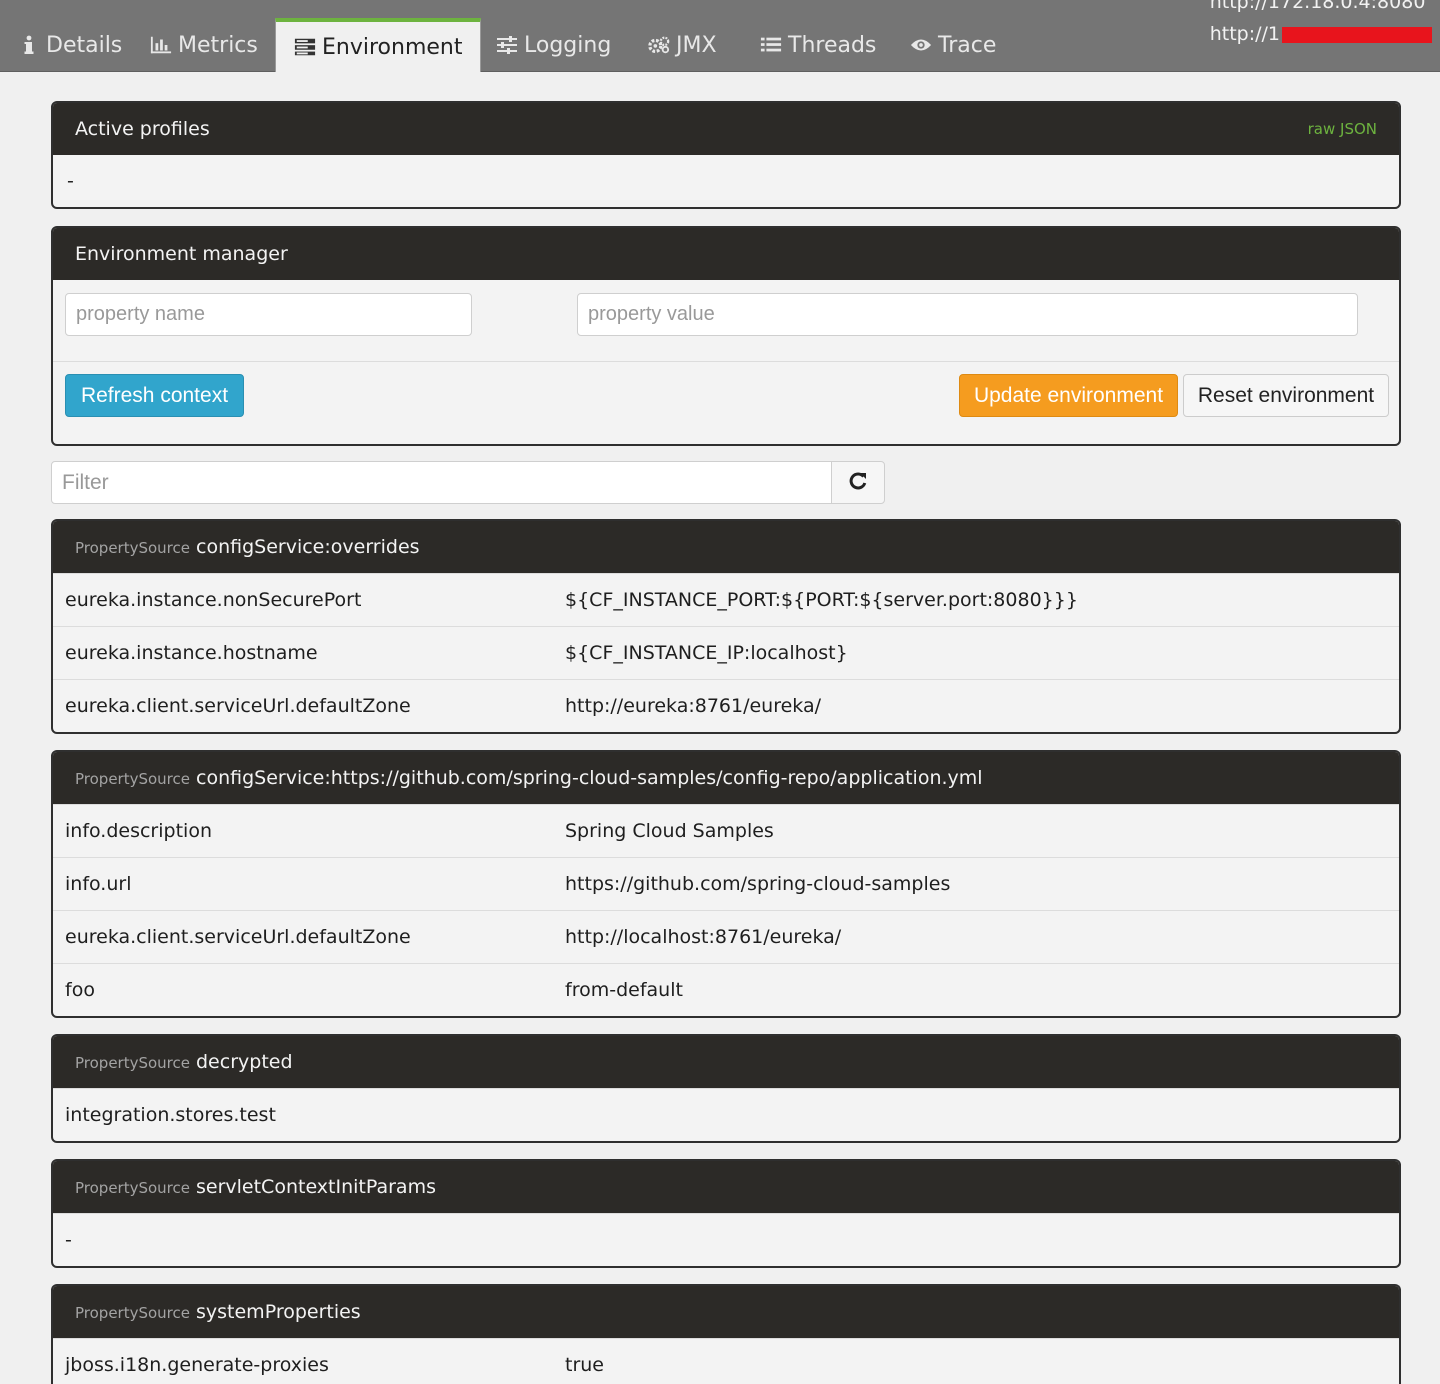 The width and height of the screenshot is (1440, 1384). What do you see at coordinates (268, 314) in the screenshot?
I see `property-name-input: property name` at bounding box center [268, 314].